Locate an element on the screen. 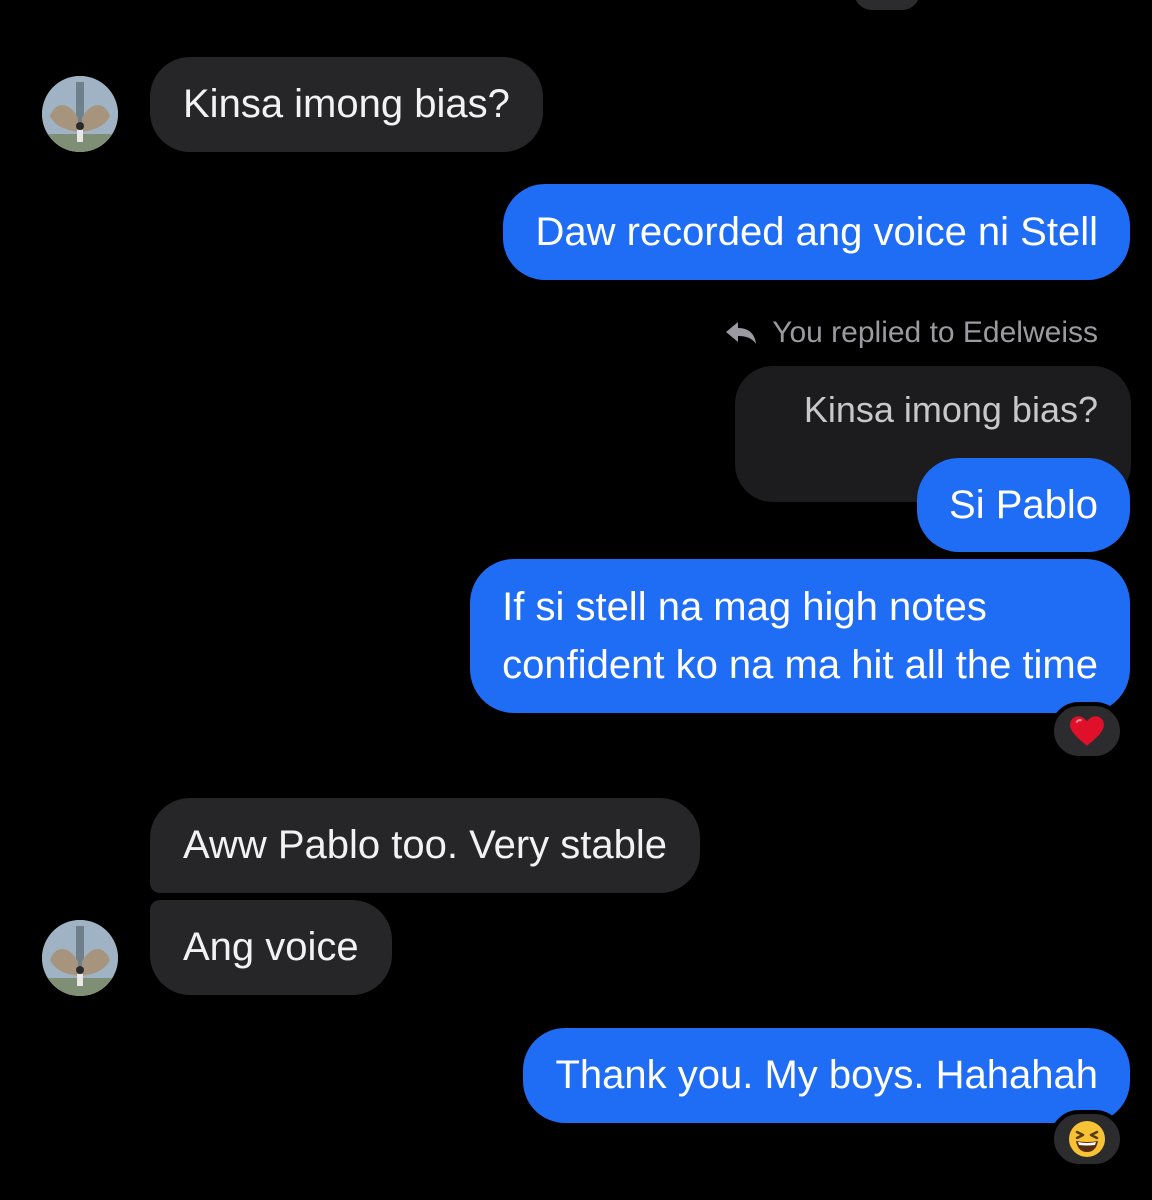 The height and width of the screenshot is (1200, 1152). outgoing-message: Thank you. My boys. Hahahah is located at coordinates (826, 1075).